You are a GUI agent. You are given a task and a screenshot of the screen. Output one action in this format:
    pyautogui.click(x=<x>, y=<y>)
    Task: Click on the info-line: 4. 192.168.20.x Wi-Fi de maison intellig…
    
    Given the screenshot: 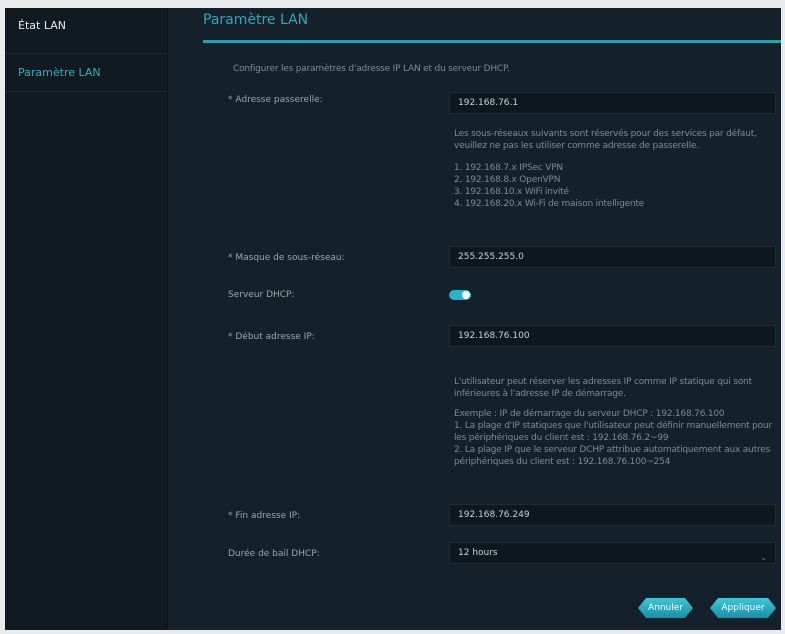 What is the action you would take?
    pyautogui.click(x=549, y=204)
    